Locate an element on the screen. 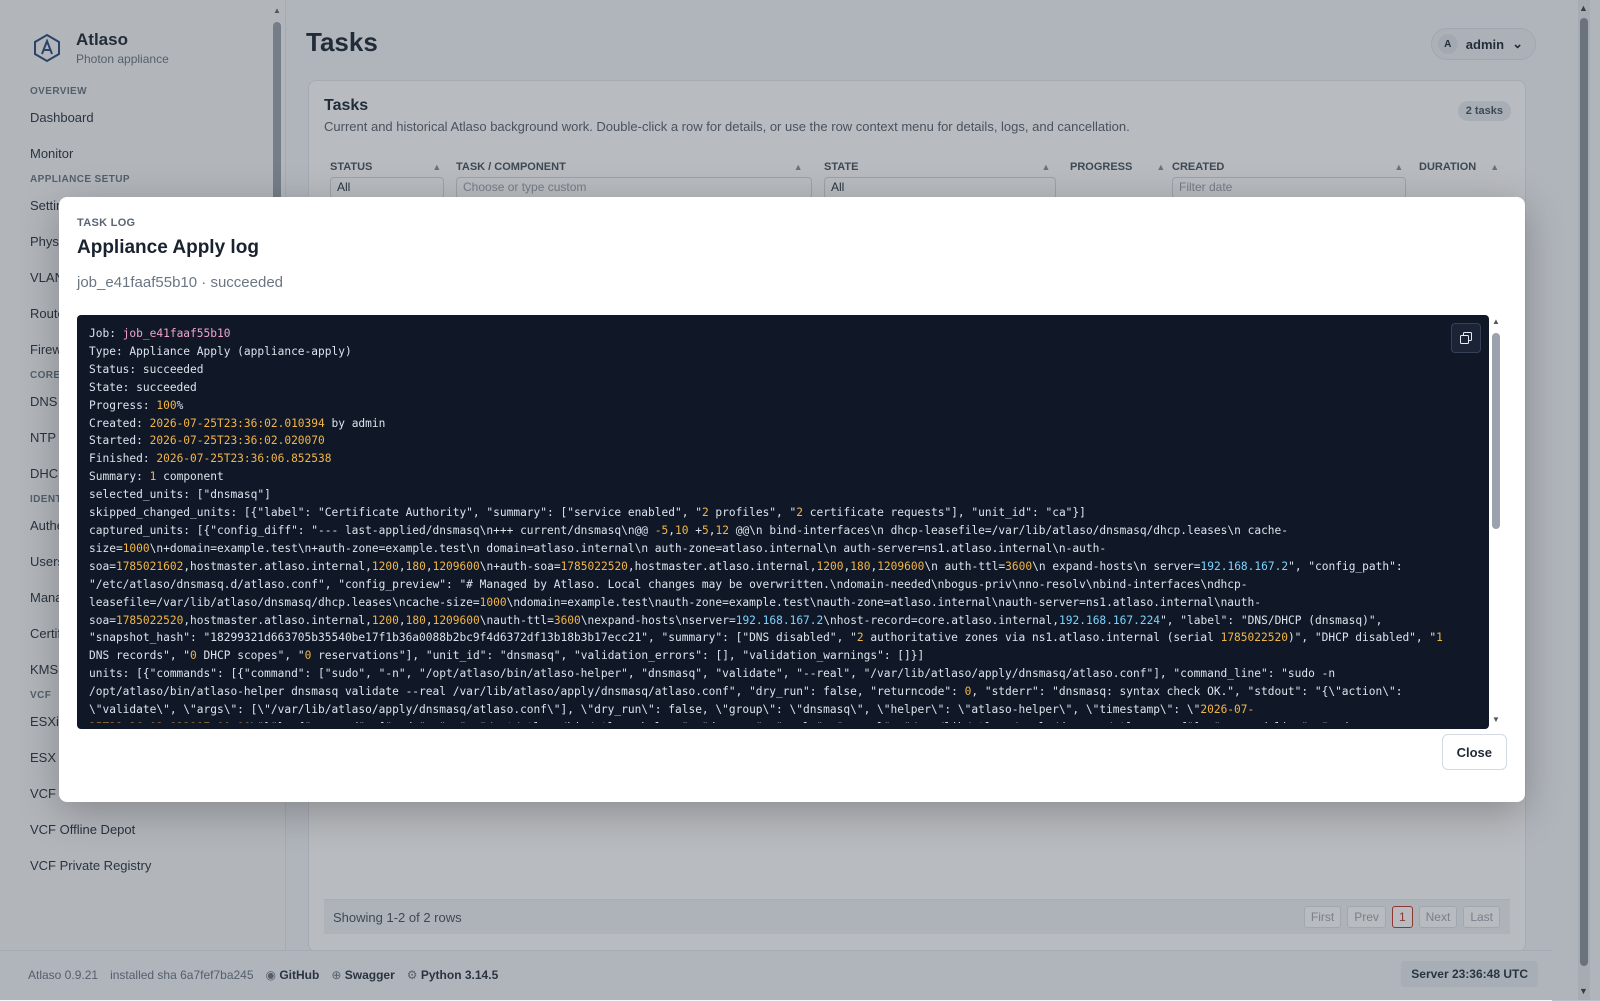 The height and width of the screenshot is (1001, 1600). log-segment: 192.168.167.224 is located at coordinates (1110, 620).